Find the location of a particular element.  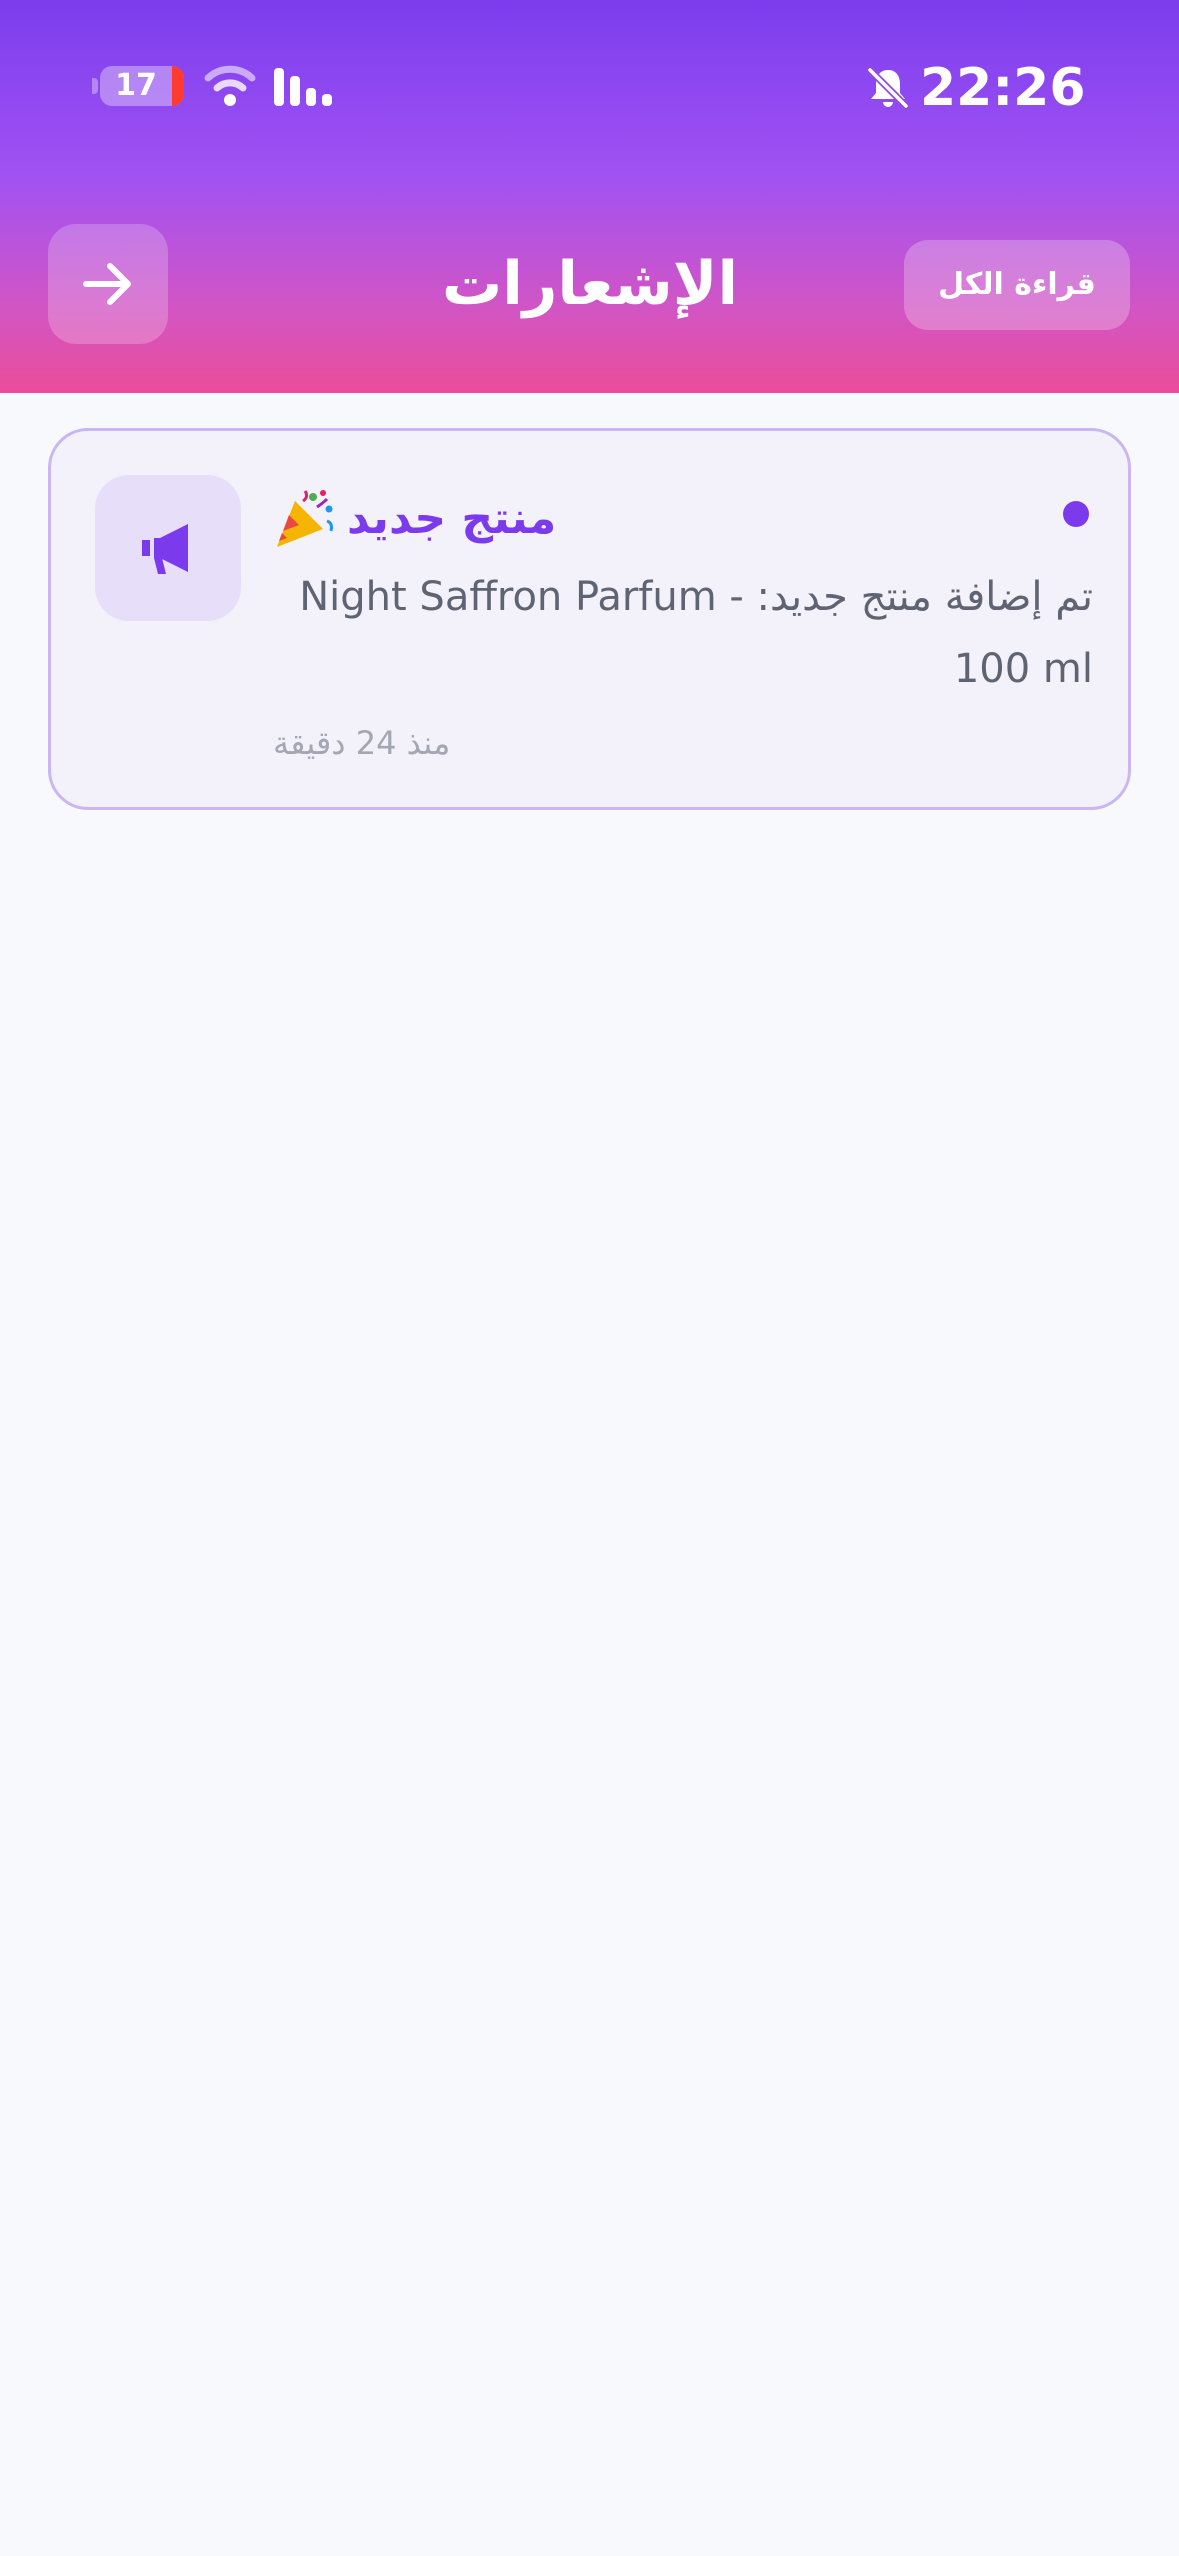

notification-title: منتج جديد is located at coordinates (452, 518).